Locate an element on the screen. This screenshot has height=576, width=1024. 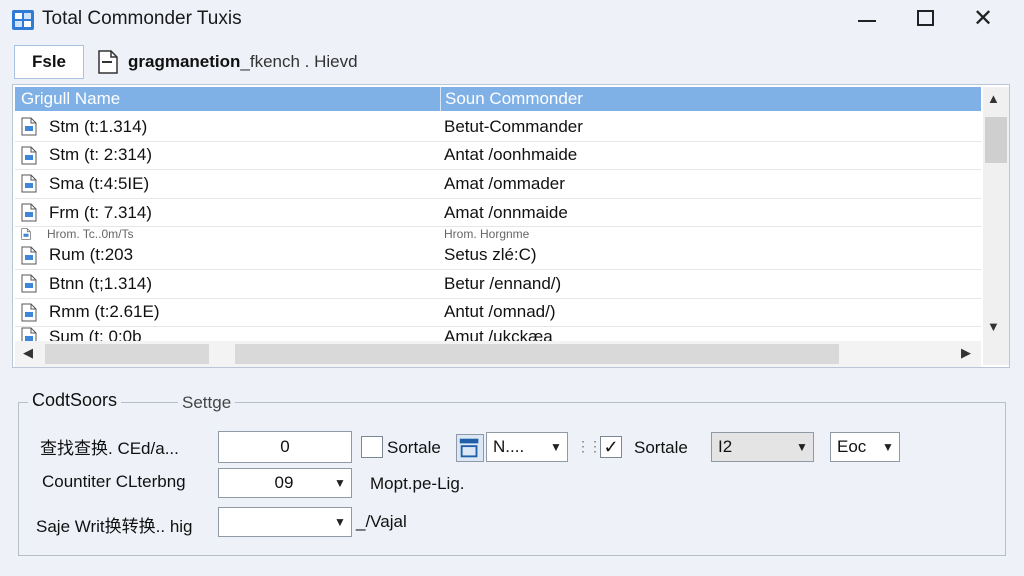
name-cell: Stm (t: 2:314) is located at coordinates (229, 155).